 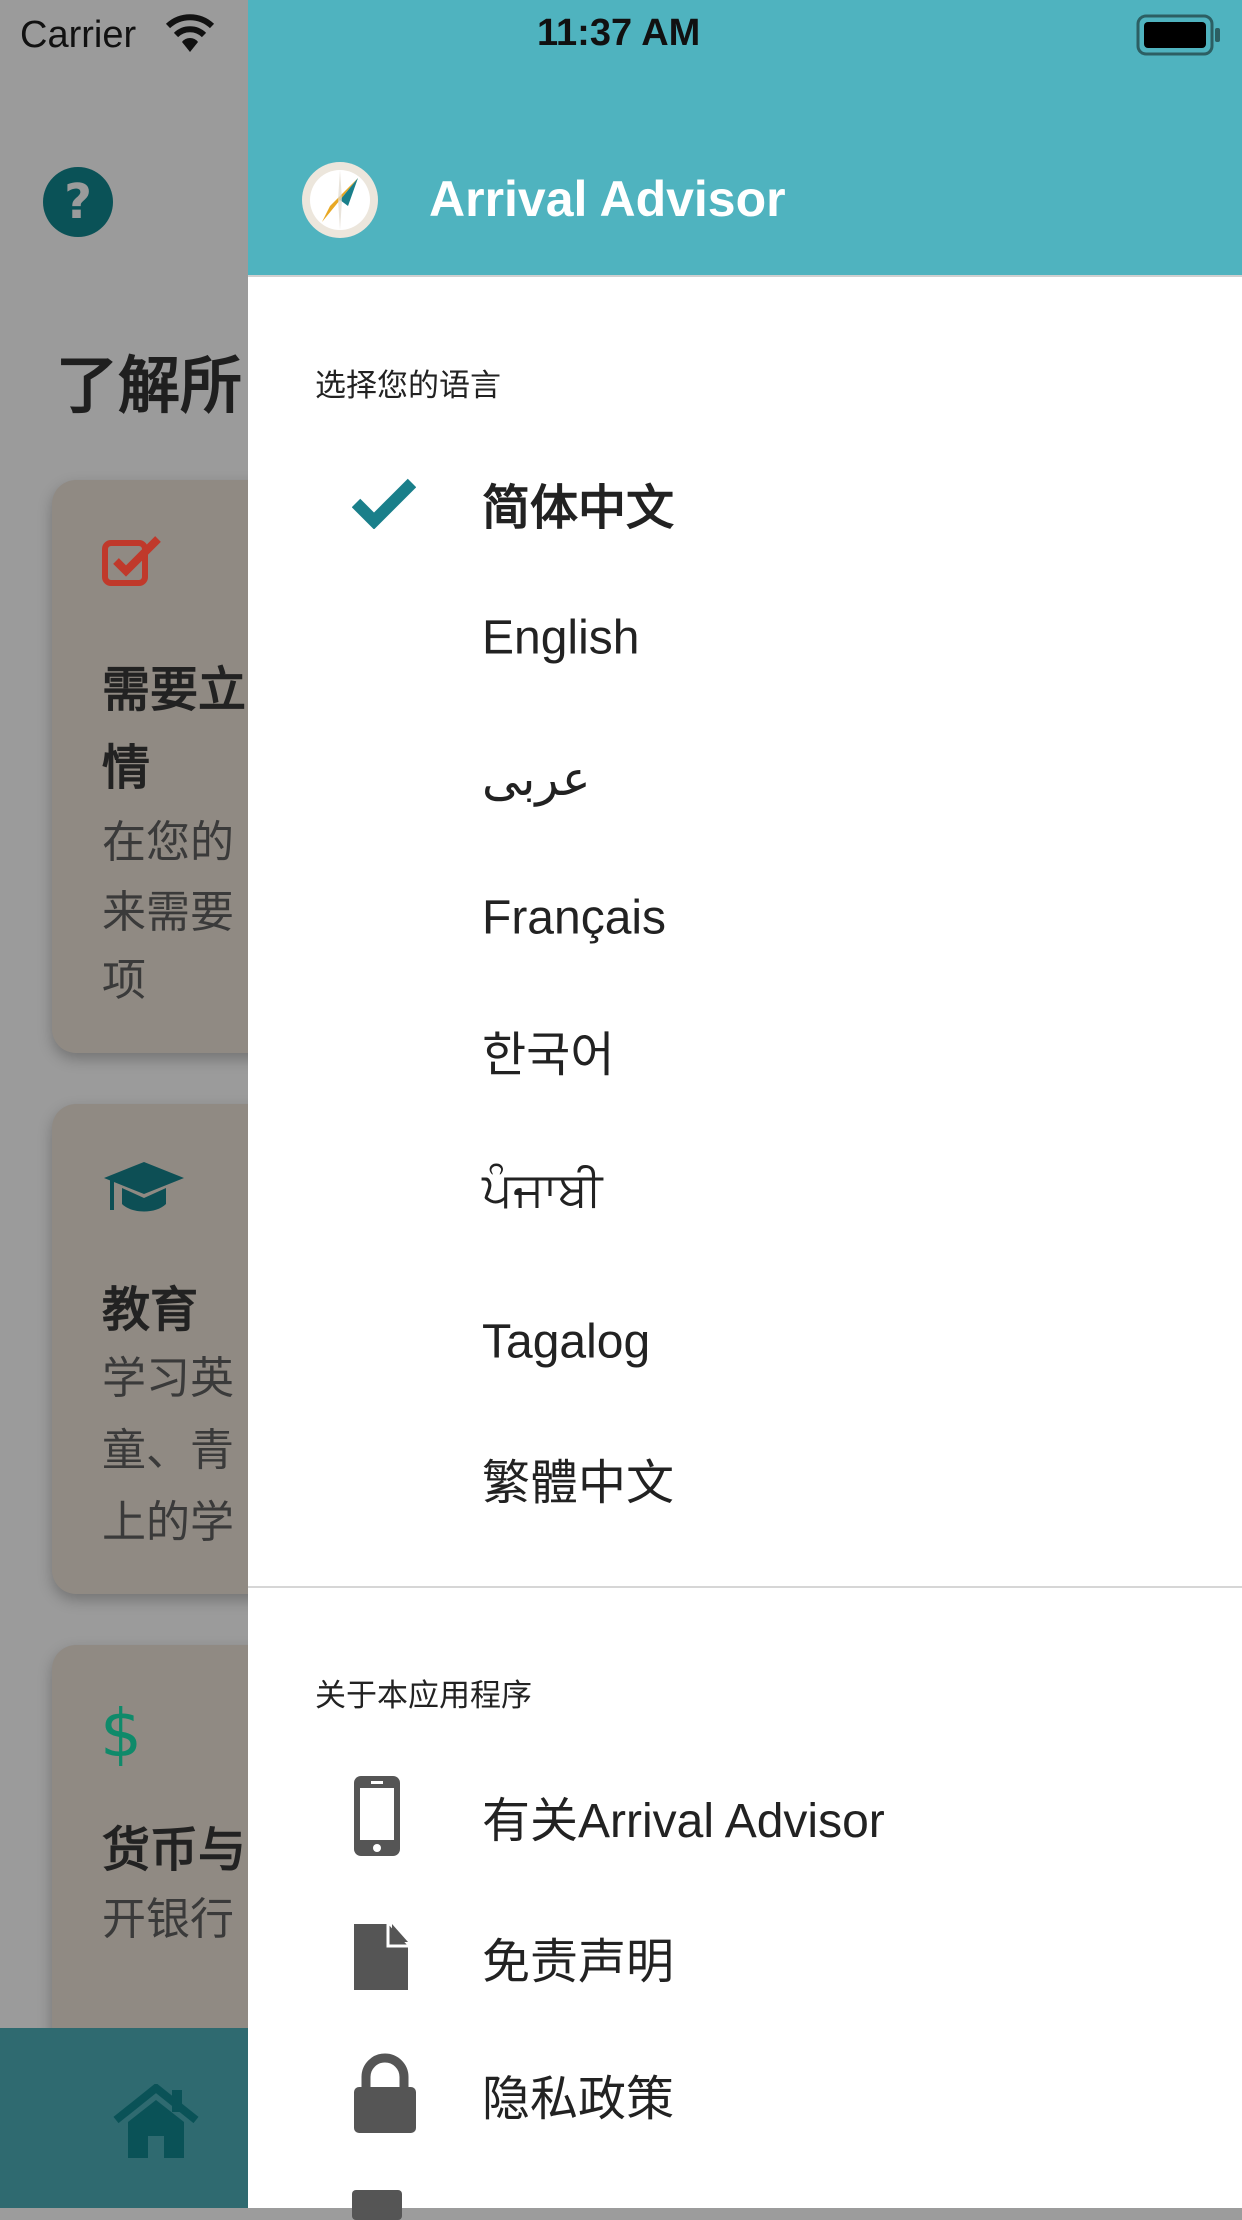 I want to click on battery-icon, so click(x=1178, y=35).